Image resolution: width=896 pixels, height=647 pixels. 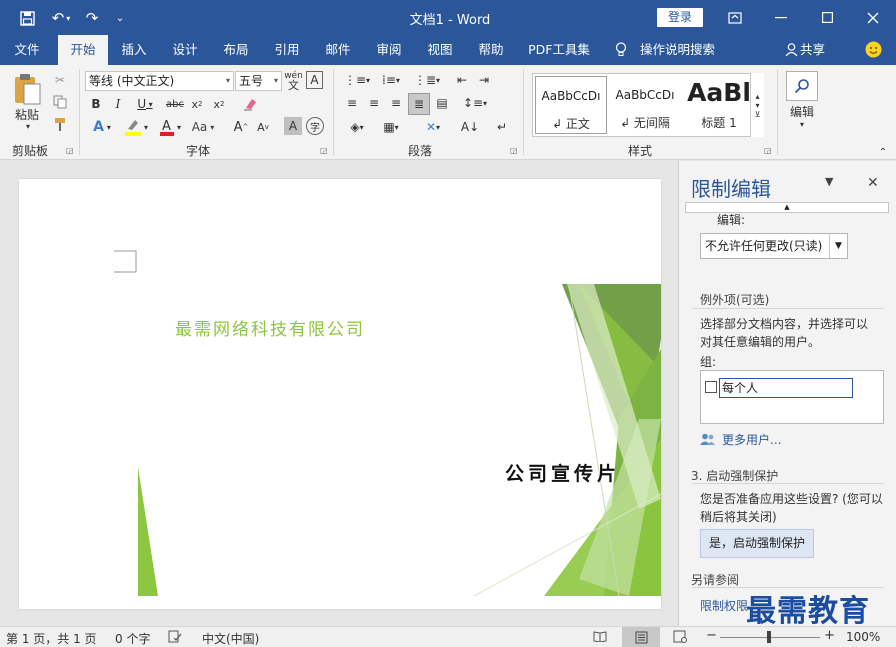 What do you see at coordinates (60, 80) in the screenshot?
I see `cut-icon: ✂` at bounding box center [60, 80].